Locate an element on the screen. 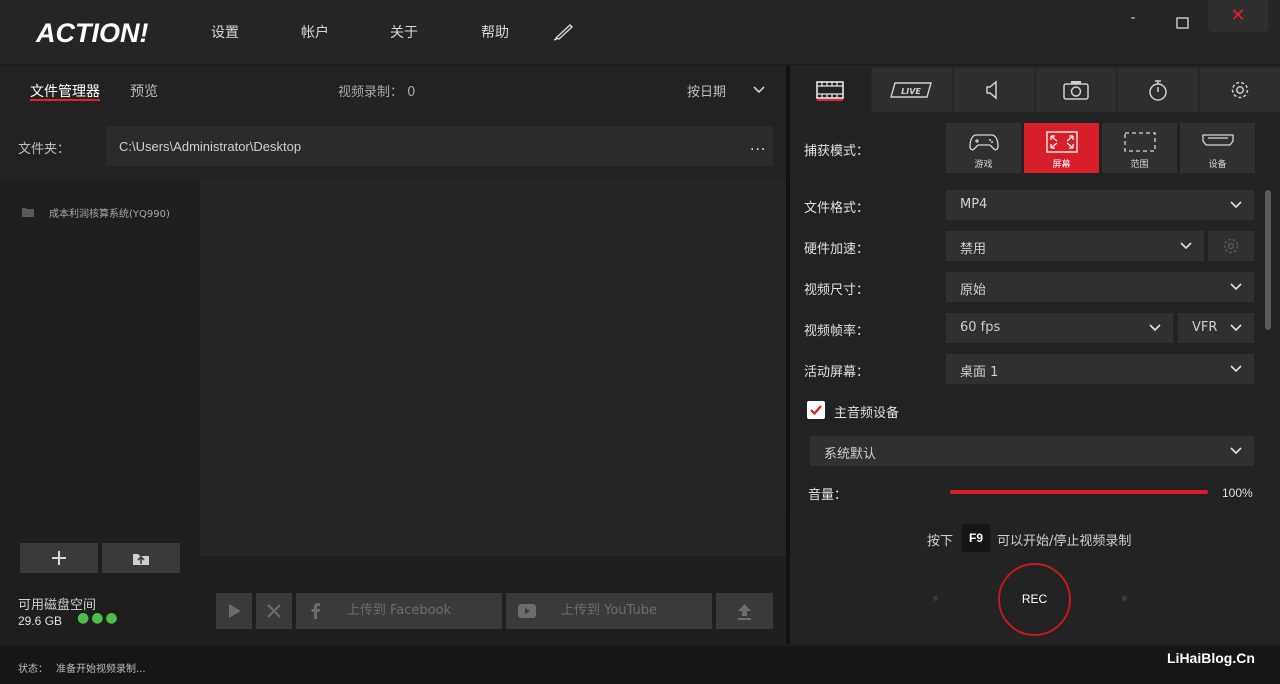 The image size is (1280, 684). file-format-dropdown: MP4 is located at coordinates (1100, 205).